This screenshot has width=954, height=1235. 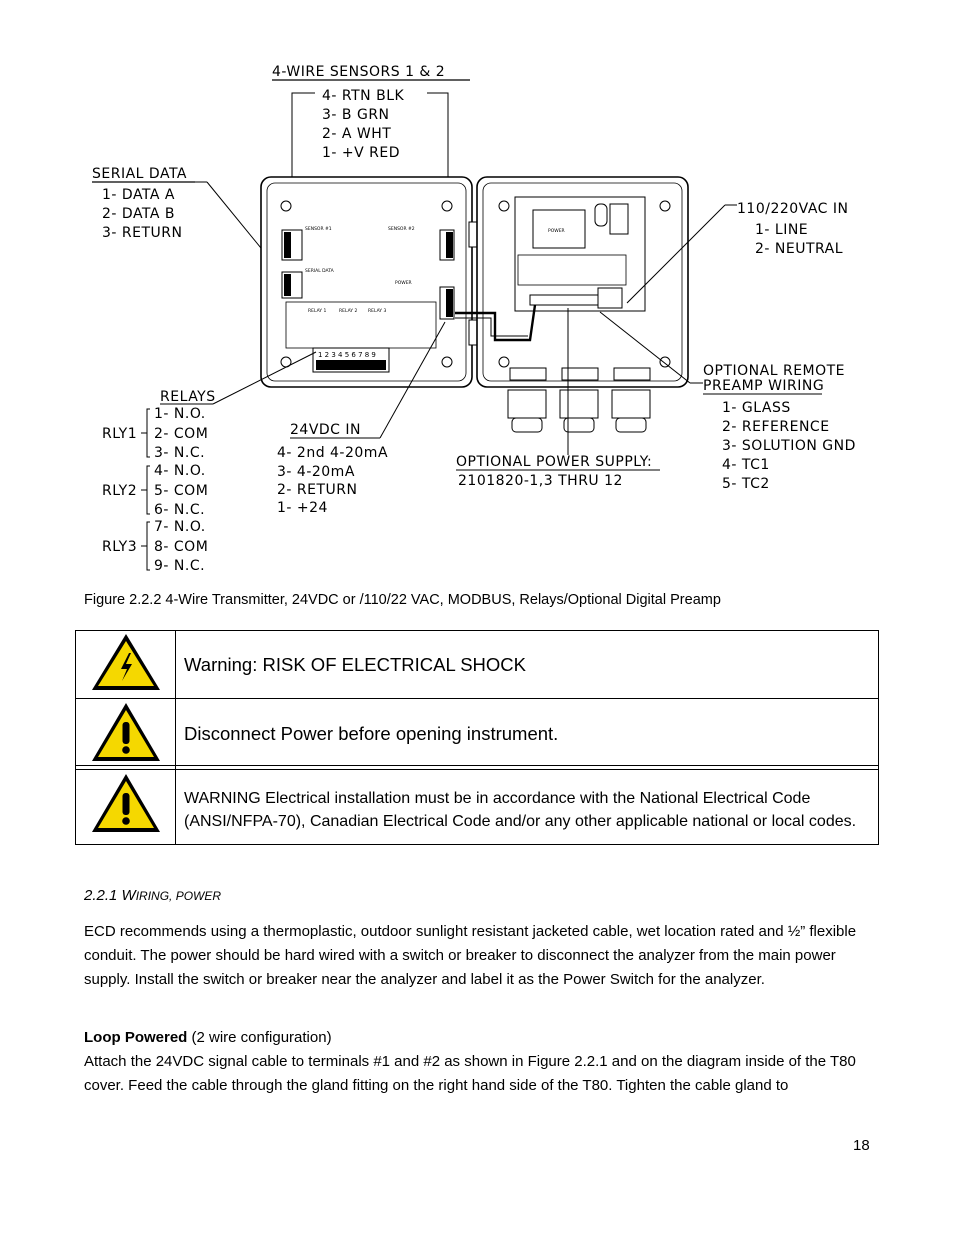 I want to click on svg-text: RLY3, so click(x=119, y=547).